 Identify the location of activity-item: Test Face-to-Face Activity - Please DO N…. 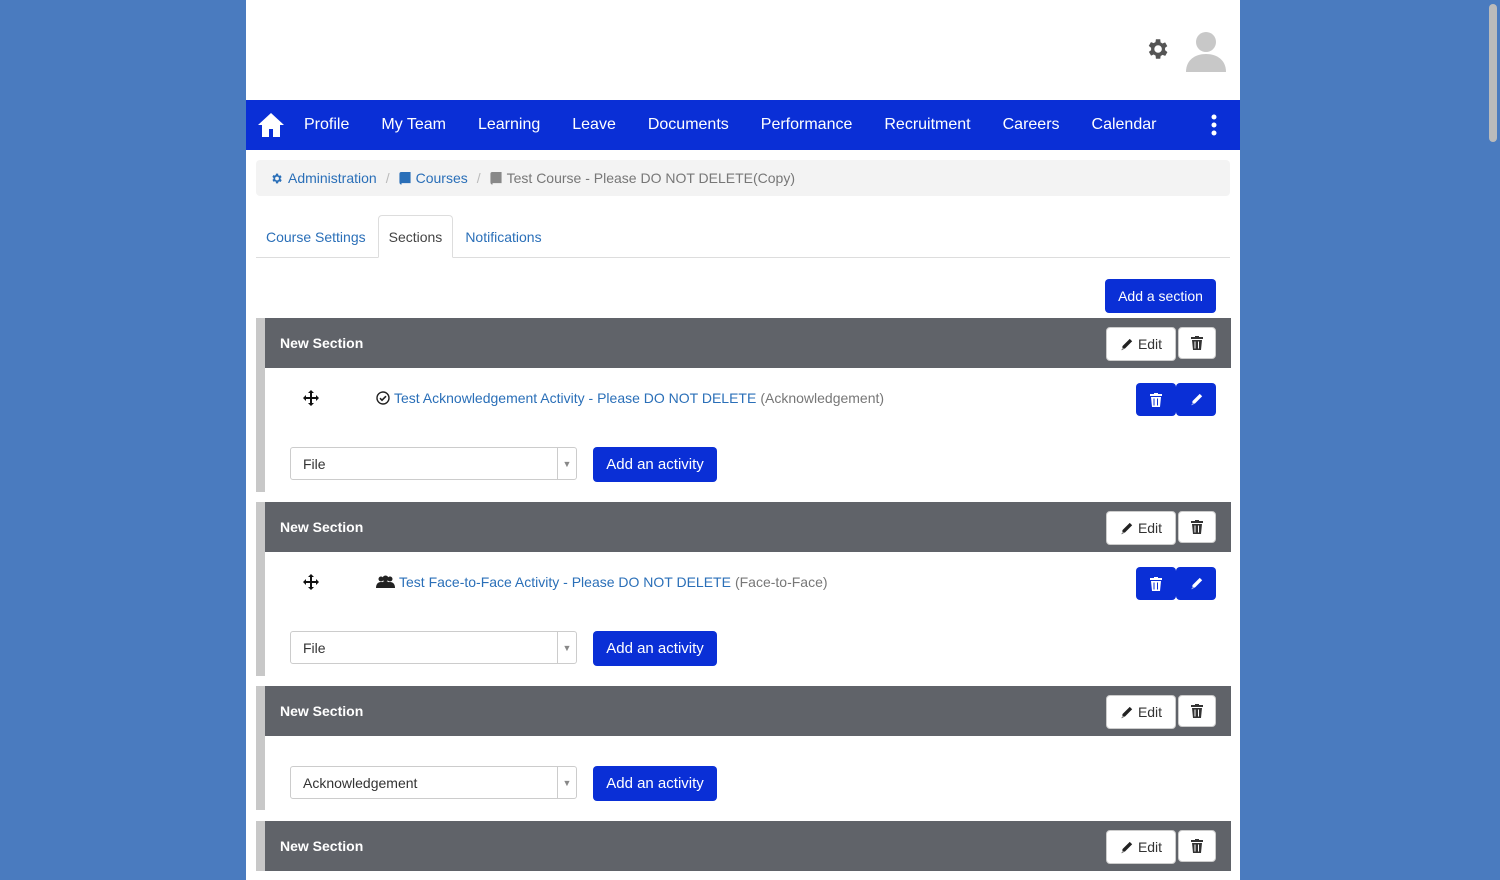
(602, 582).